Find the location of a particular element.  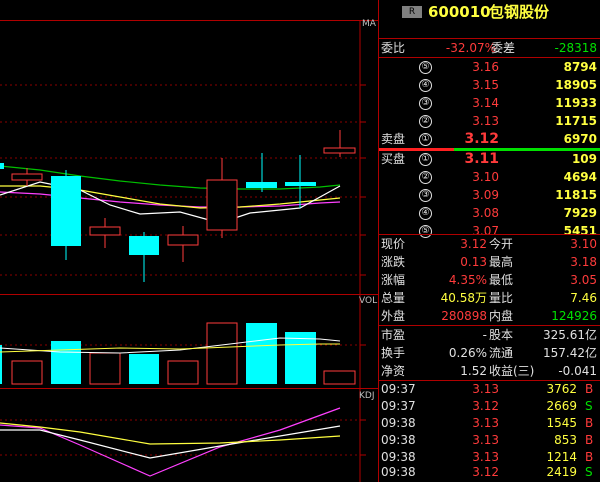

buy-level-1: 买盘 ① 3.11 109 is located at coordinates (489, 159).